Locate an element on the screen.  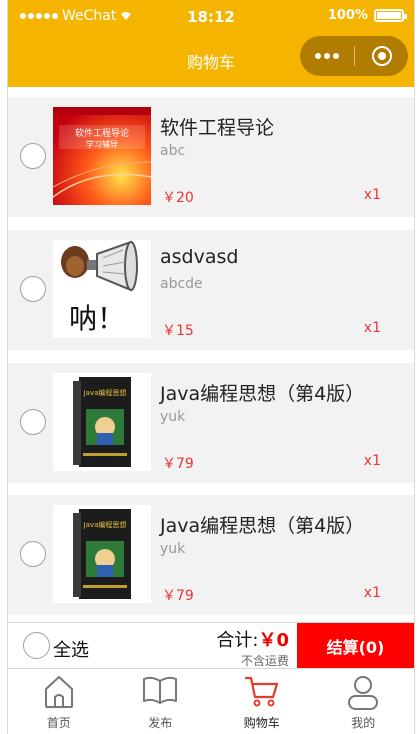
item-name: 软件工程导论 is located at coordinates (217, 128).